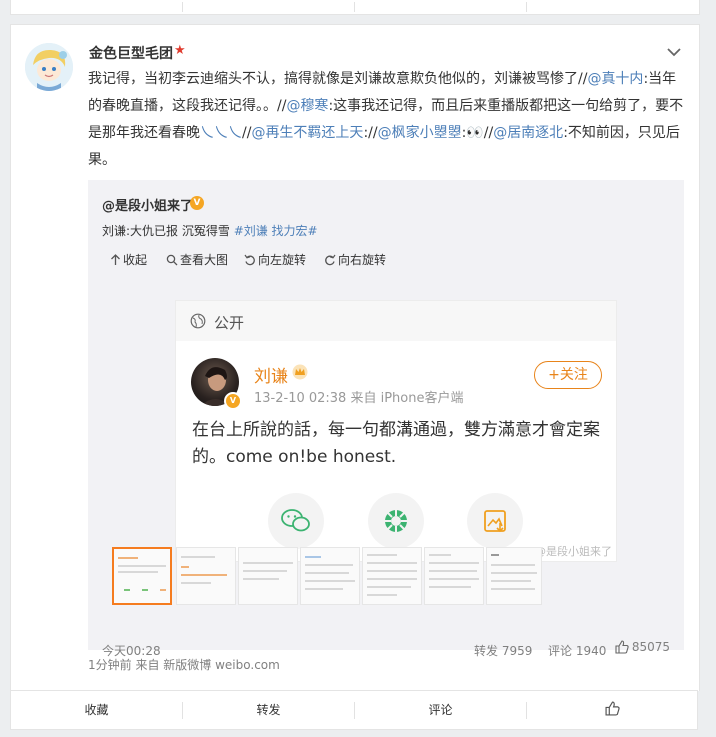  Describe the element at coordinates (142, 576) in the screenshot. I see `thumbnail-selected` at that location.